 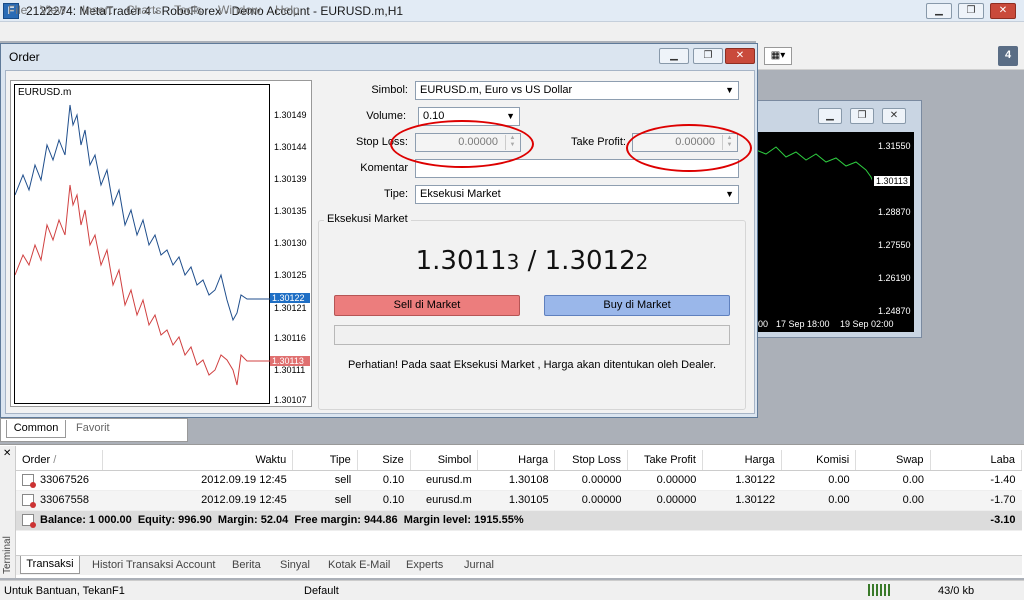 I want to click on symbol-label: Simbol:, so click(x=389, y=90).